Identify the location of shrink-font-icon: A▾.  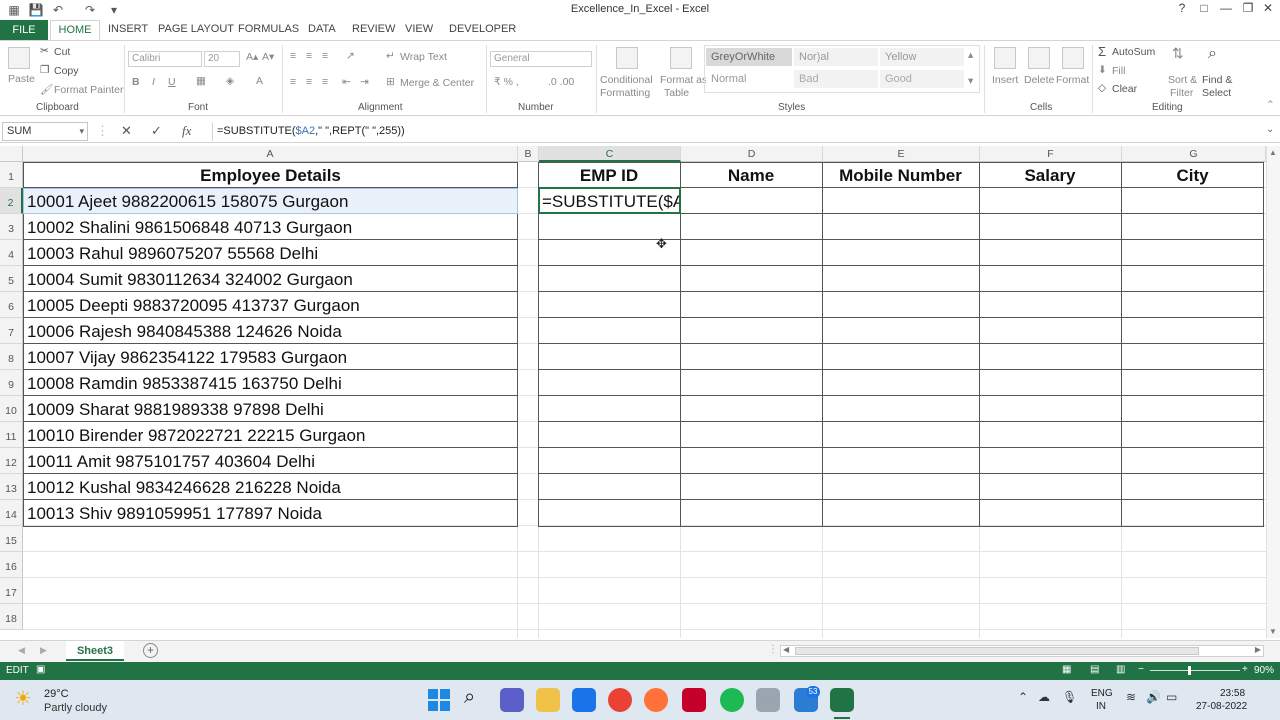
(268, 57).